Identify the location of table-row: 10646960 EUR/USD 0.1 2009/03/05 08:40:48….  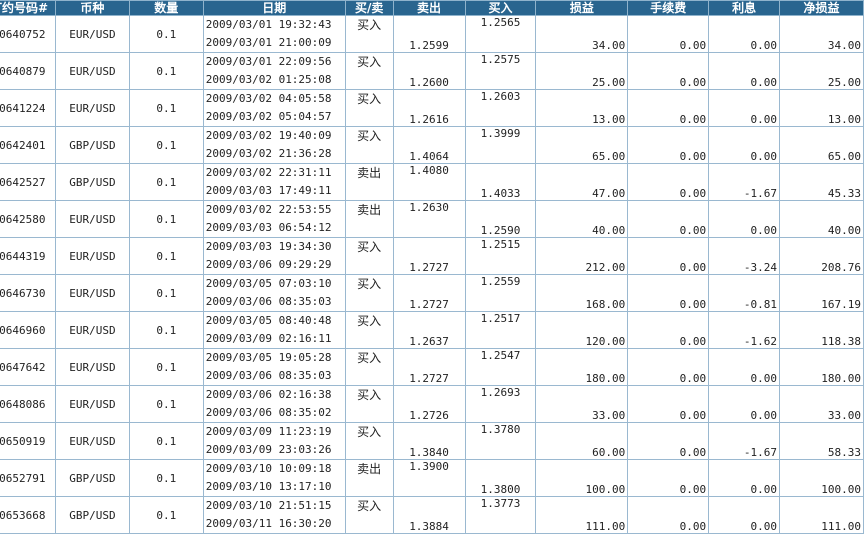
(432, 330).